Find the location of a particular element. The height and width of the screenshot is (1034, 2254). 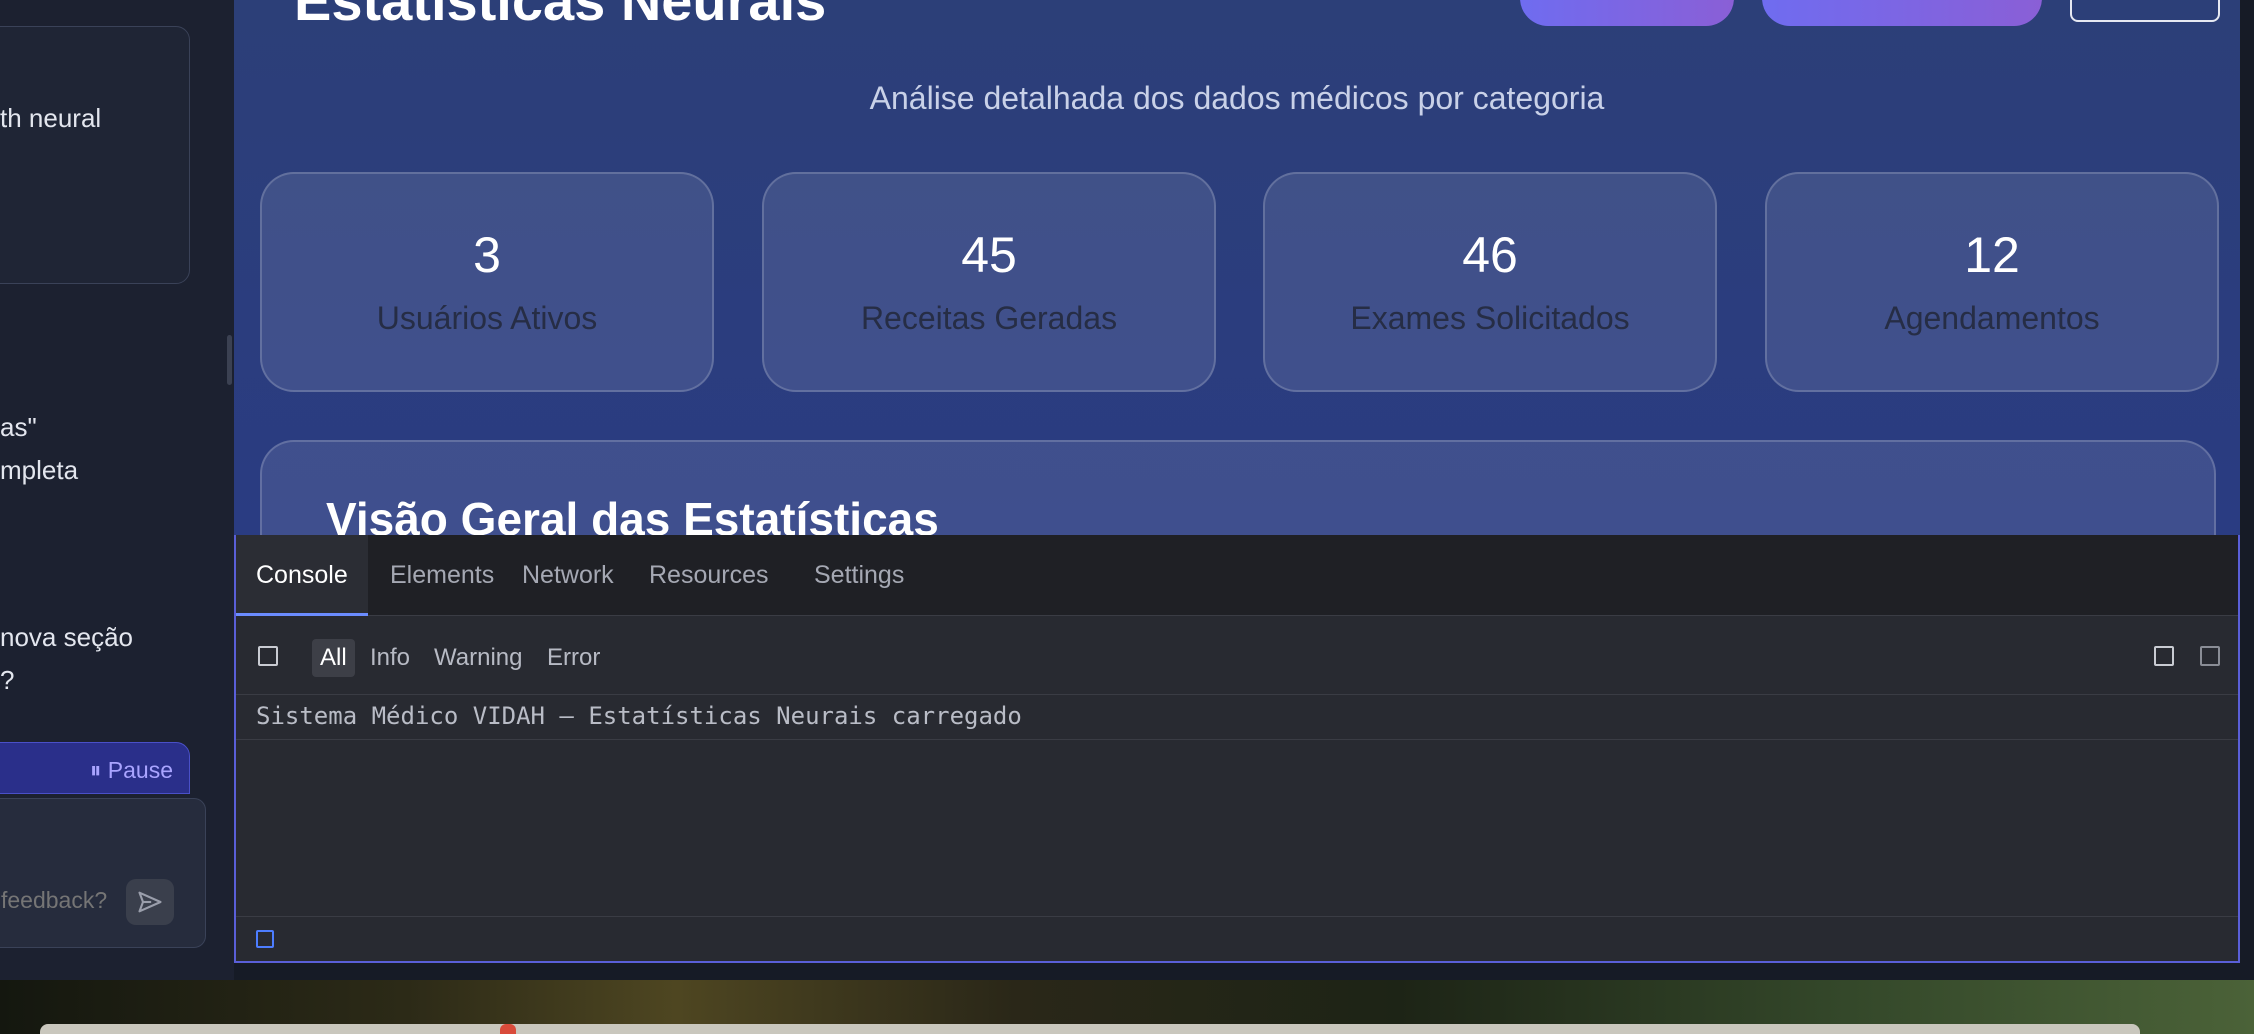

console-filterbar: All Info Warning Error is located at coordinates (1237, 656).